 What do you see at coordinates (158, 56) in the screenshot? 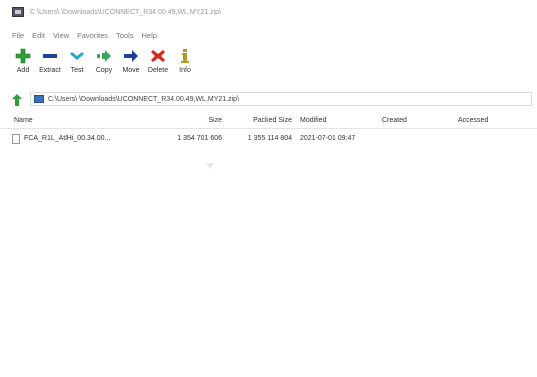
I see `delete-icon` at bounding box center [158, 56].